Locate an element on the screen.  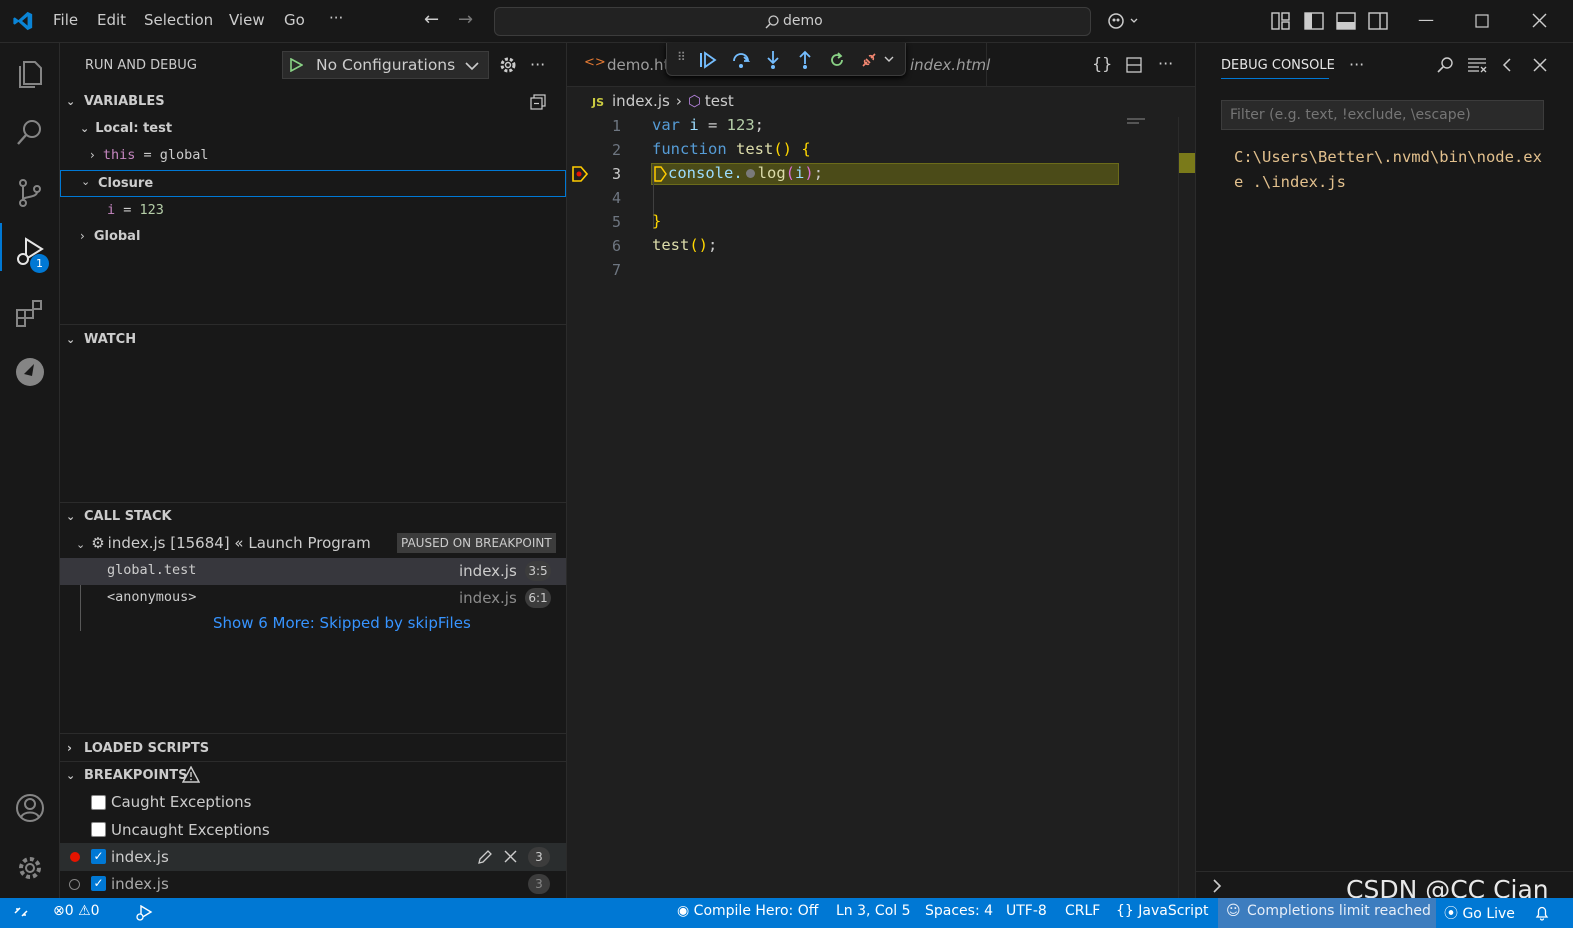
search-view-icon is located at coordinates (30, 133).